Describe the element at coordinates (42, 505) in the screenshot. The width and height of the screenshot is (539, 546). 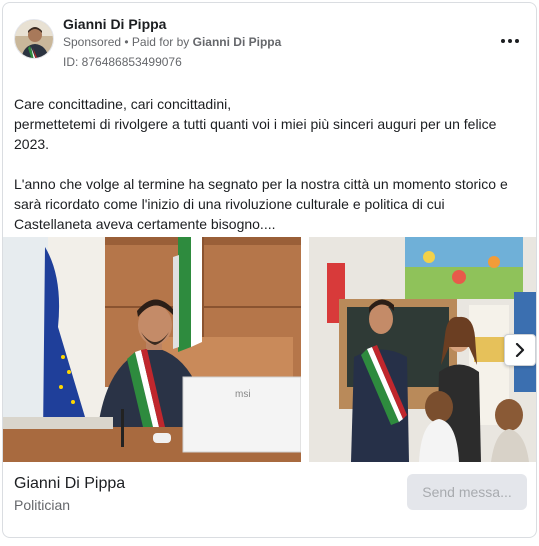
I see `footer-category: Politician` at that location.